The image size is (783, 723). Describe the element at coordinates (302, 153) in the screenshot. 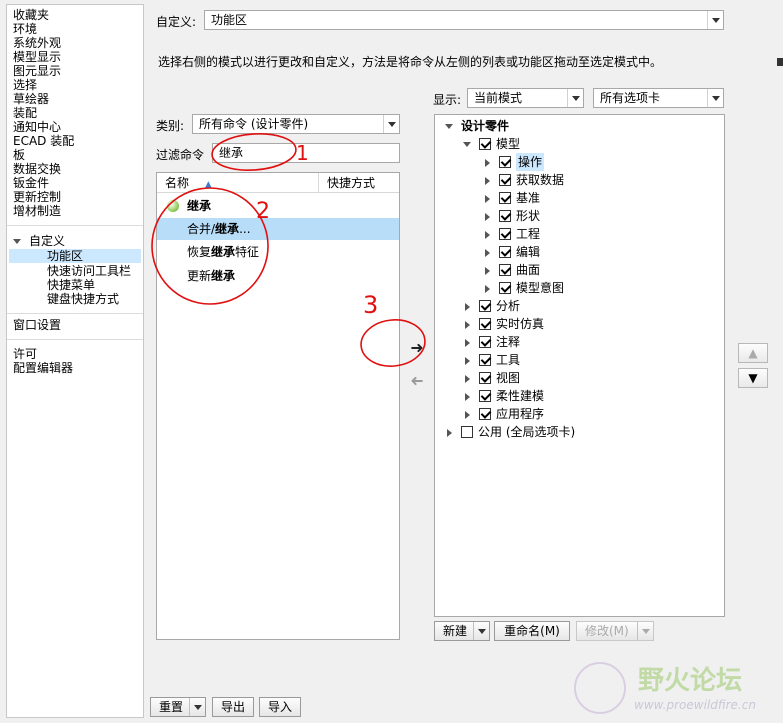

I see `annotation-number-1: 1` at that location.